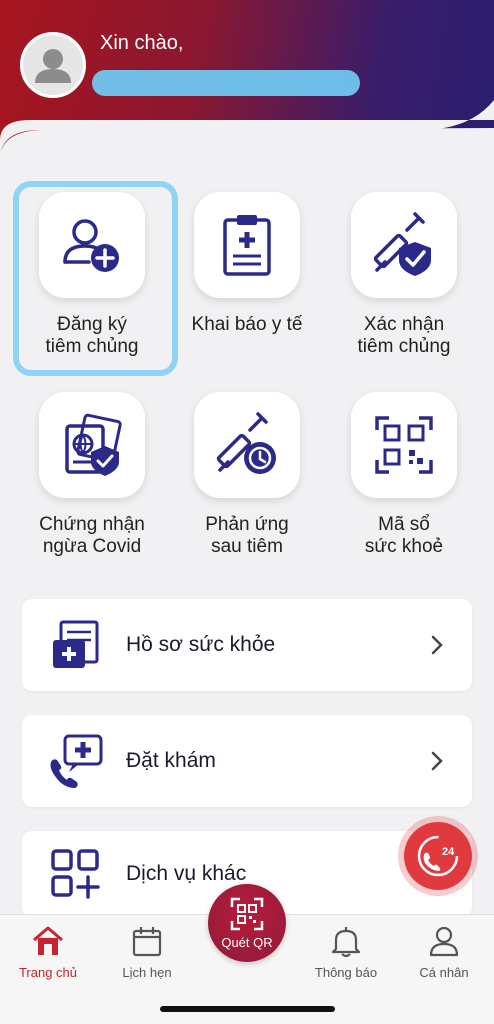  I want to click on nav-schedule: Lịch hẹn, so click(147, 952).